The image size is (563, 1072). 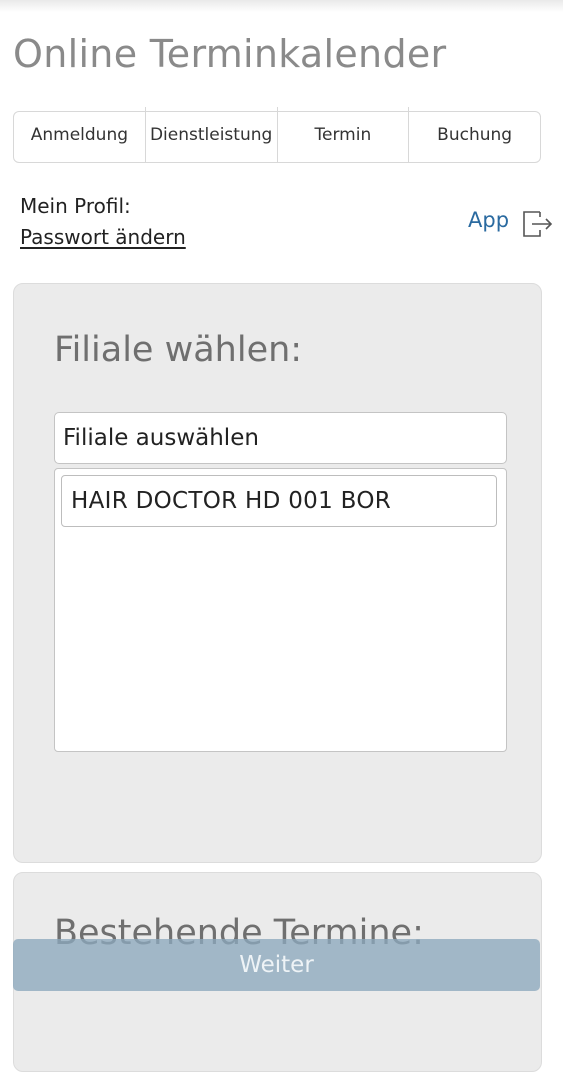 What do you see at coordinates (103, 237) in the screenshot?
I see `change-password-link: Passwort ändern` at bounding box center [103, 237].